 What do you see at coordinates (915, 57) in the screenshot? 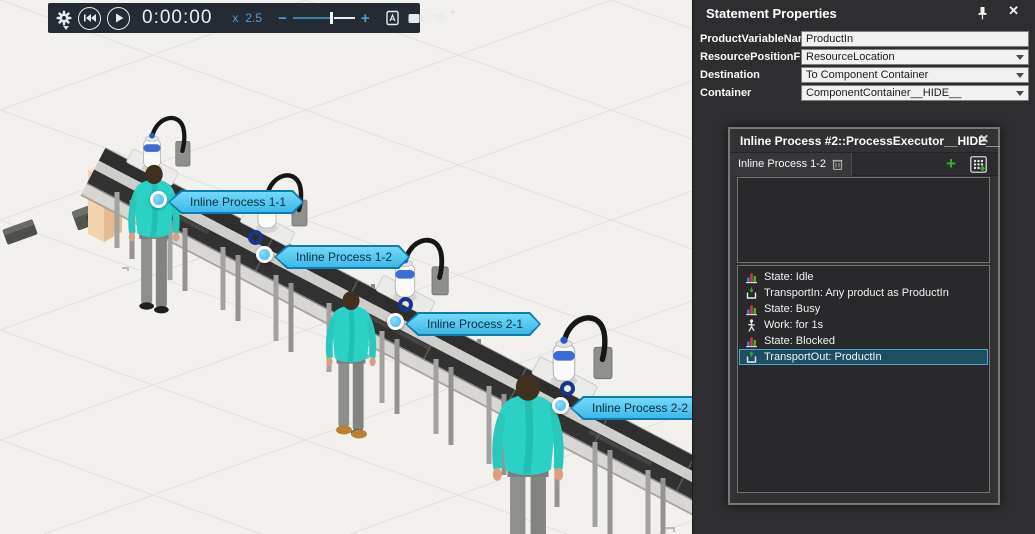
I see `resource-position-frame-dropdown: ResourceLocation` at bounding box center [915, 57].